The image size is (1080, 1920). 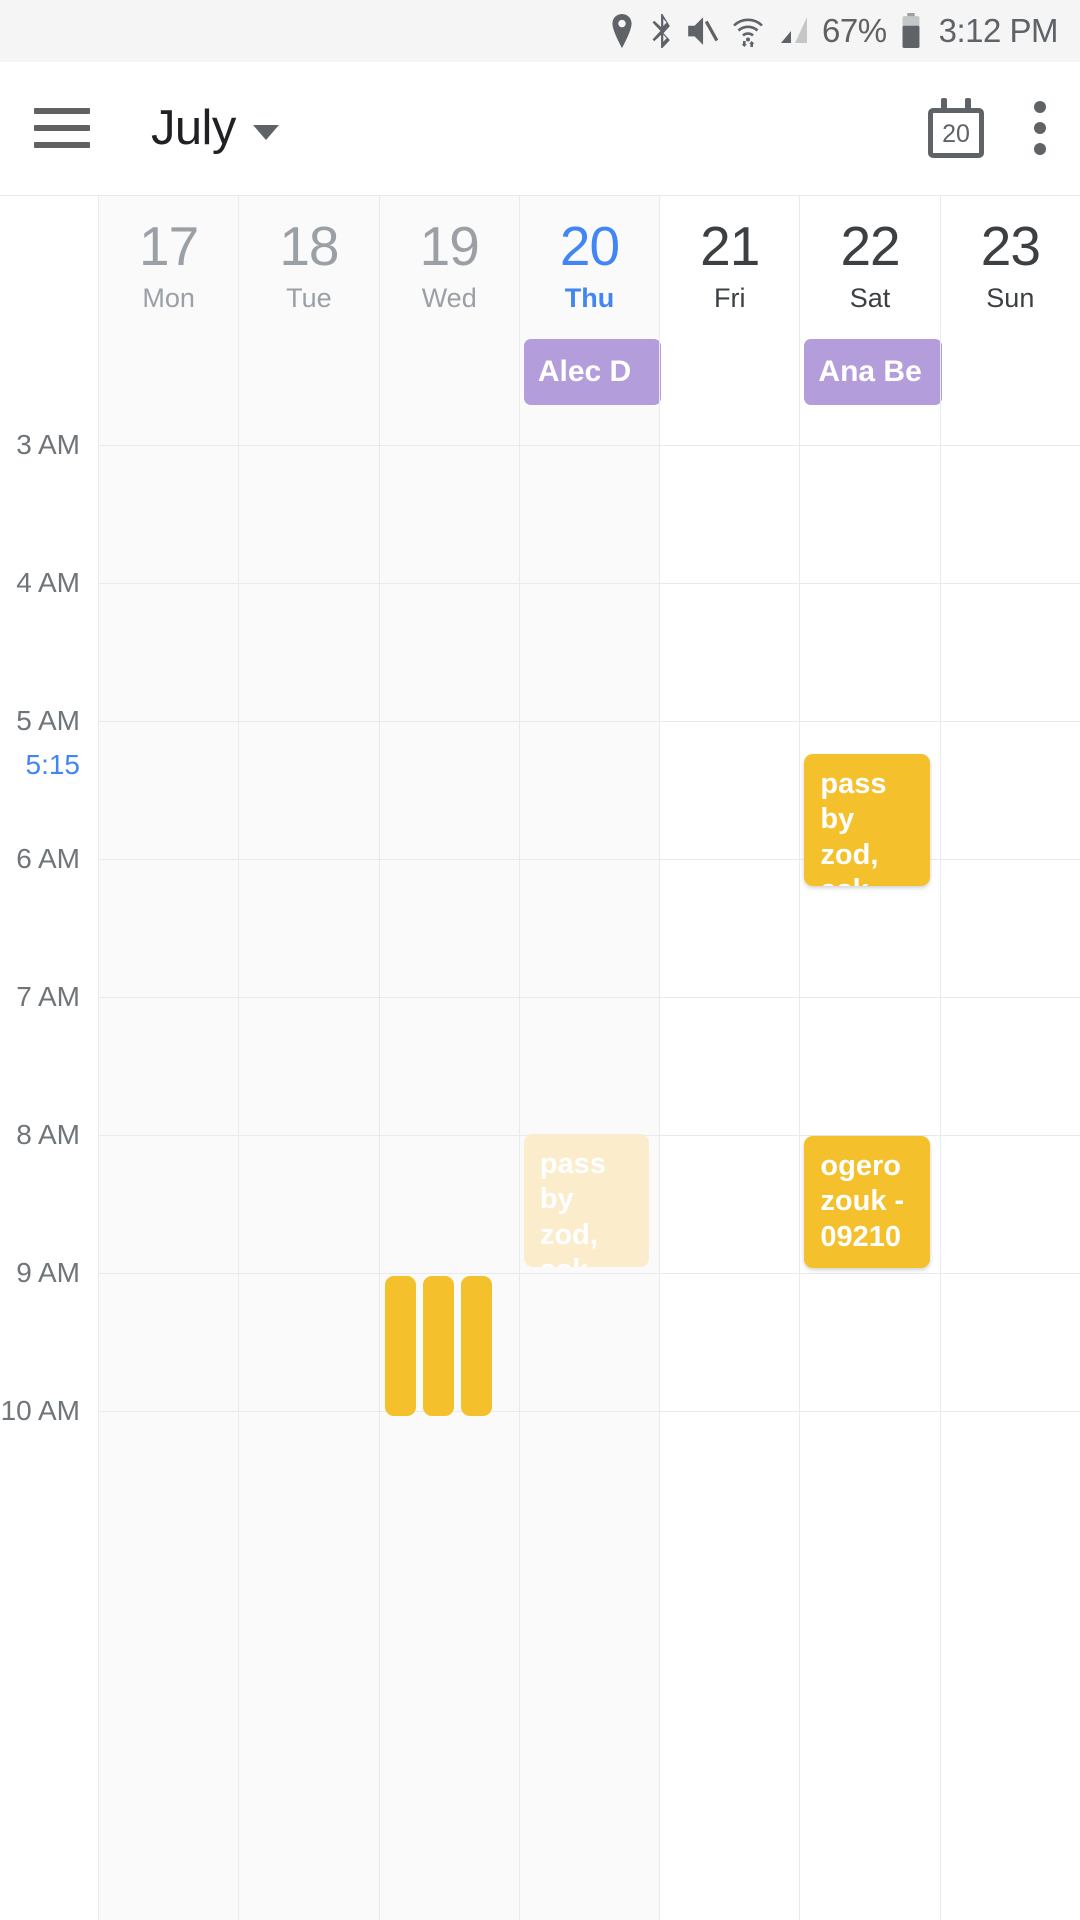 What do you see at coordinates (169, 246) in the screenshot?
I see `day-number: 17` at bounding box center [169, 246].